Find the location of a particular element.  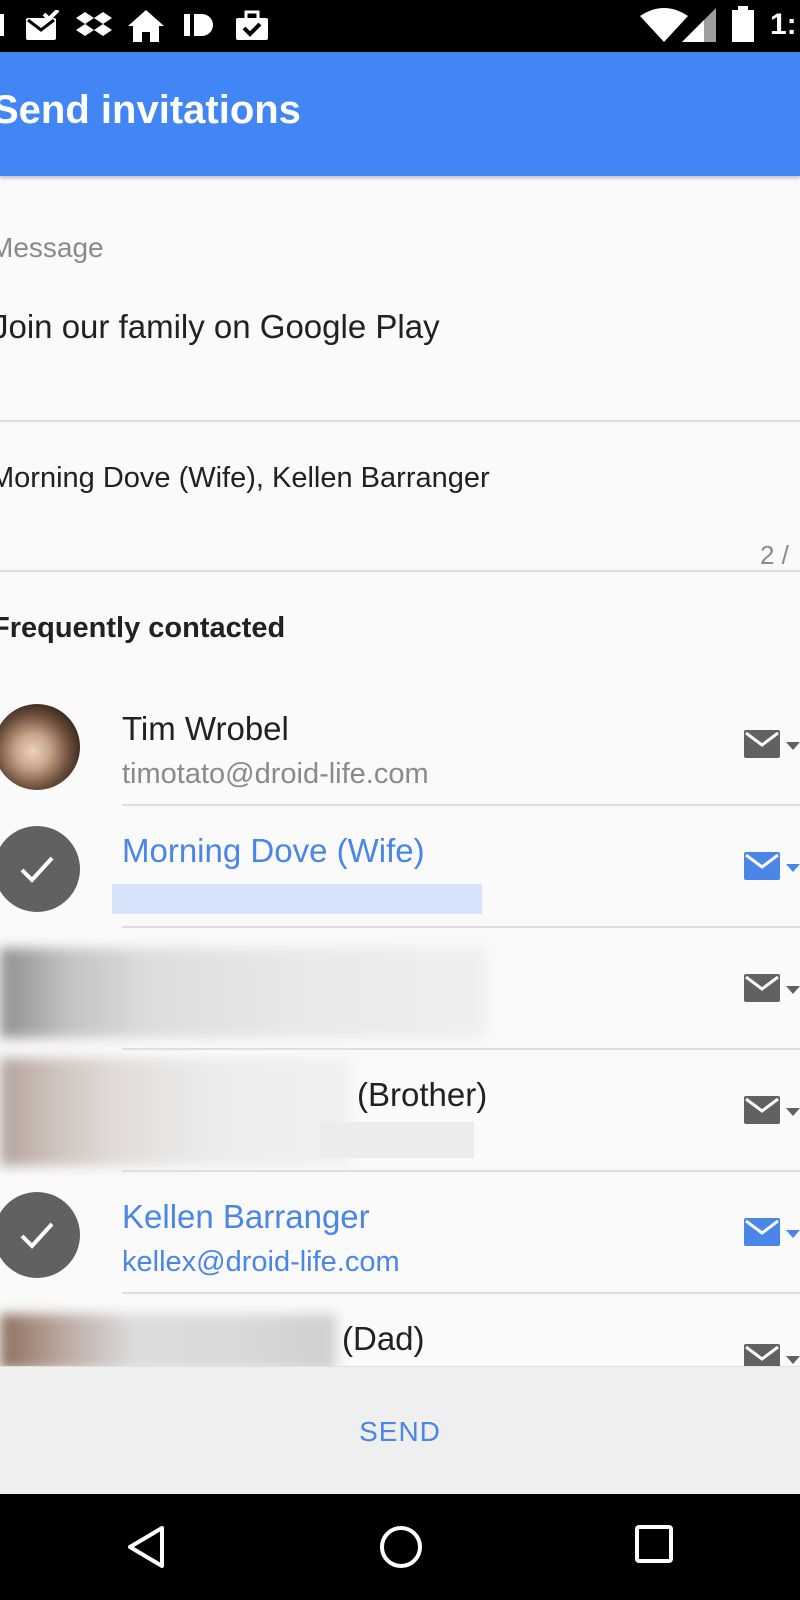

back-icon is located at coordinates (146, 1547).